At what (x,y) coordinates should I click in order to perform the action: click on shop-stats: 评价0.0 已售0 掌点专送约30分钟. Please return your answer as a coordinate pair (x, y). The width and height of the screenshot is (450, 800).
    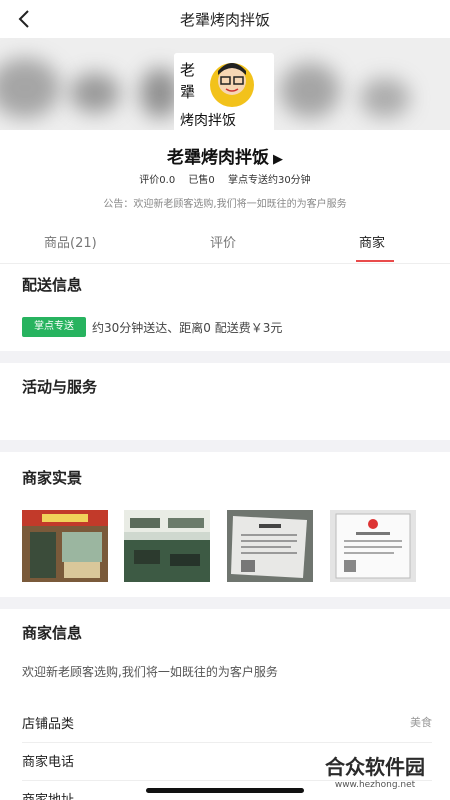
    Looking at the image, I should click on (225, 178).